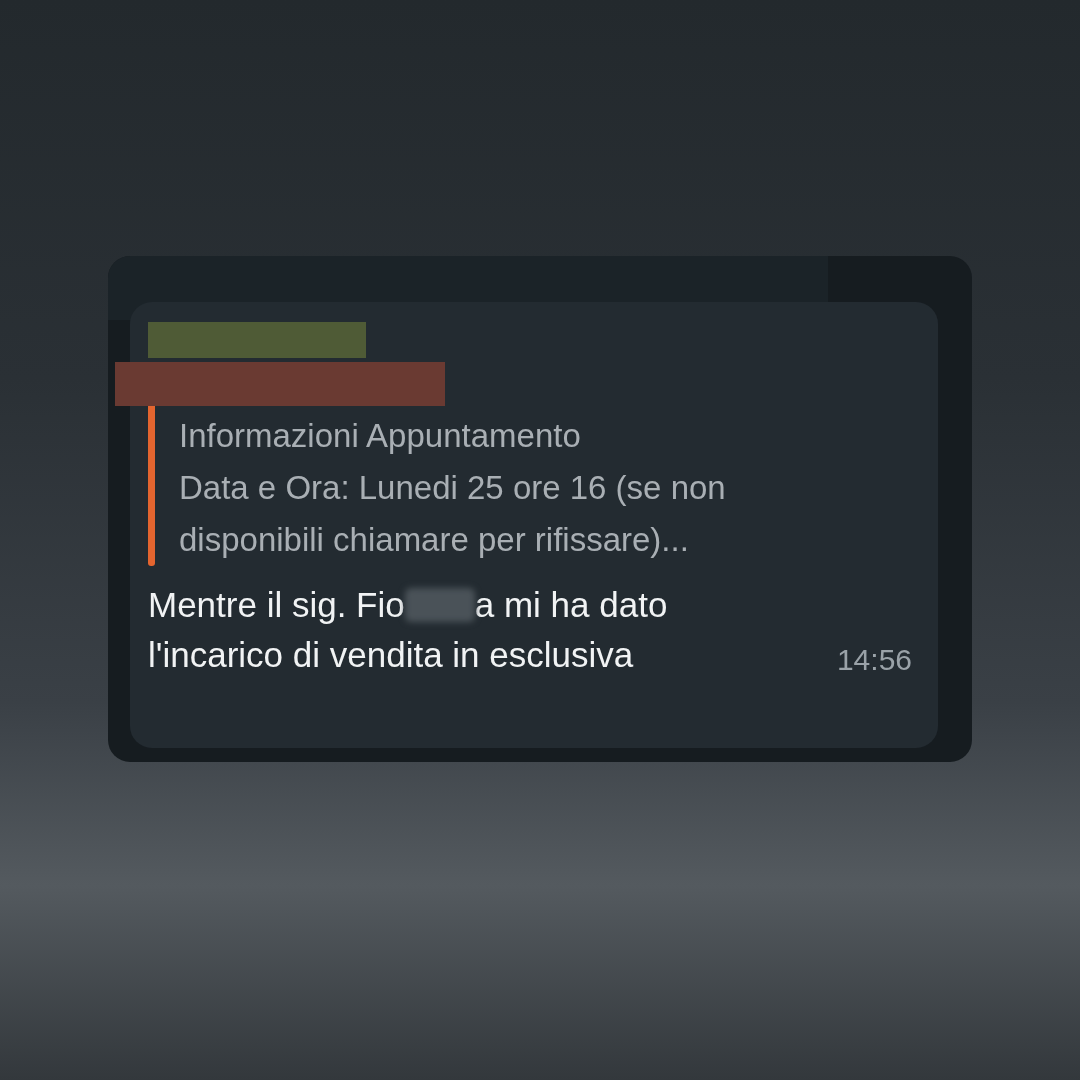 This screenshot has width=1080, height=1080. I want to click on message-text: a mi ha dato, so click(571, 605).